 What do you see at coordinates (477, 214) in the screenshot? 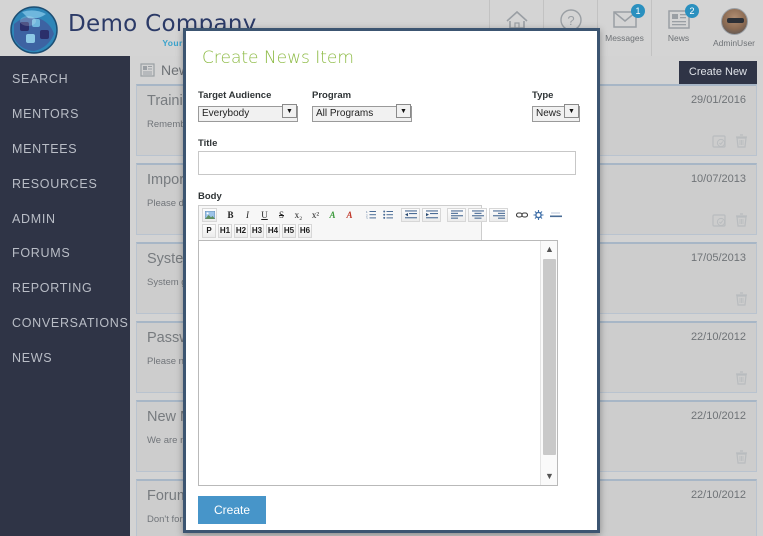
I see `align-center-icon` at bounding box center [477, 214].